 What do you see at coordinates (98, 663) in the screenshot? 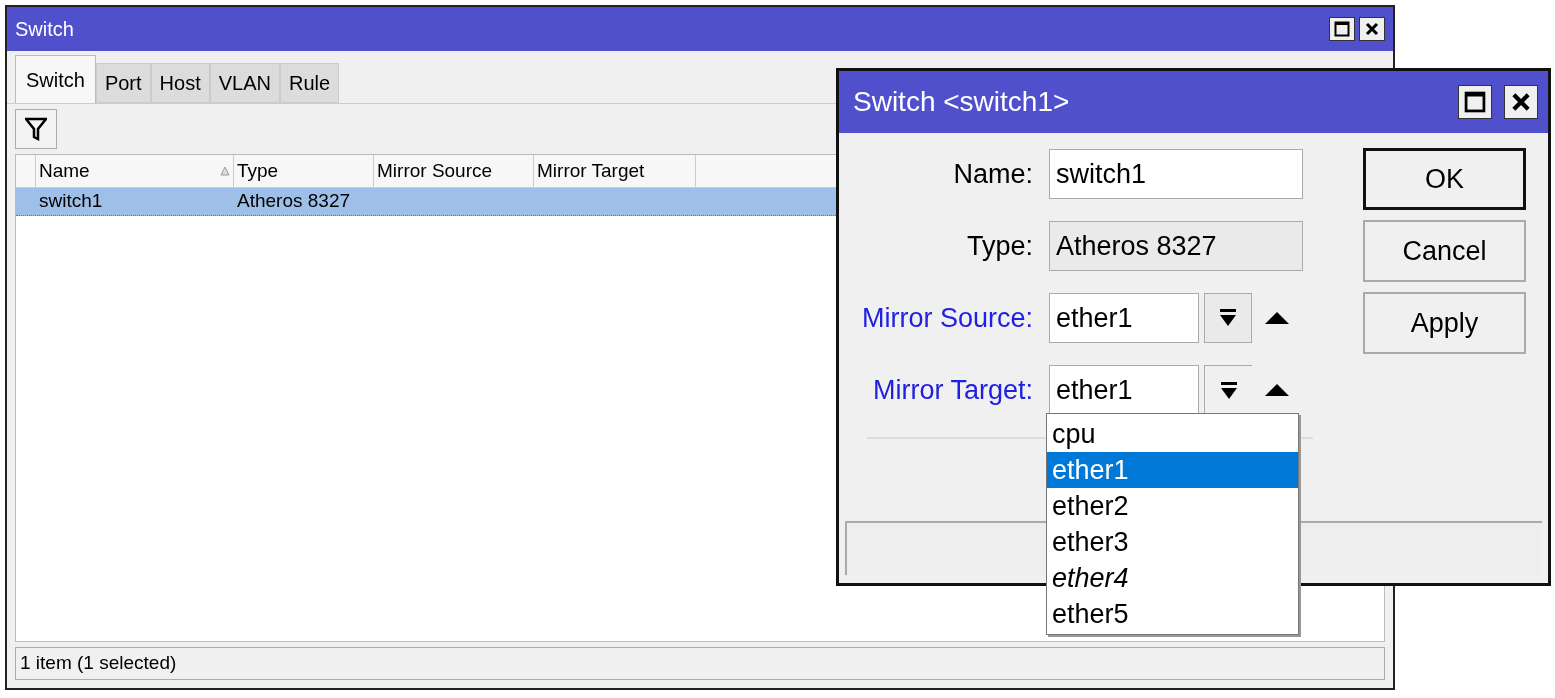
I see `status-text: 1 item (1 selected)` at bounding box center [98, 663].